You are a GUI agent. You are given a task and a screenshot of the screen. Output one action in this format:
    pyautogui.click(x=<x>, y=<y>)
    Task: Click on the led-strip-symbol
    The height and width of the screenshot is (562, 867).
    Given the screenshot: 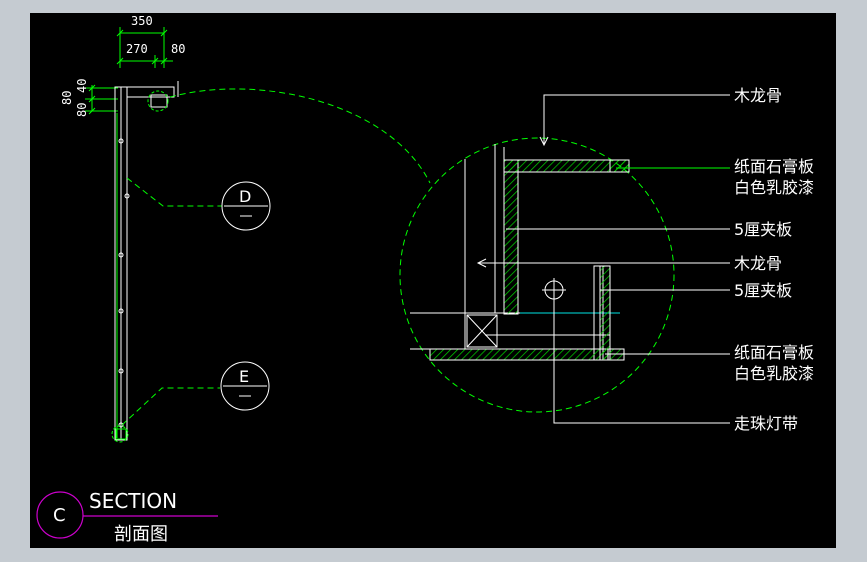 What is the action you would take?
    pyautogui.click(x=554, y=290)
    